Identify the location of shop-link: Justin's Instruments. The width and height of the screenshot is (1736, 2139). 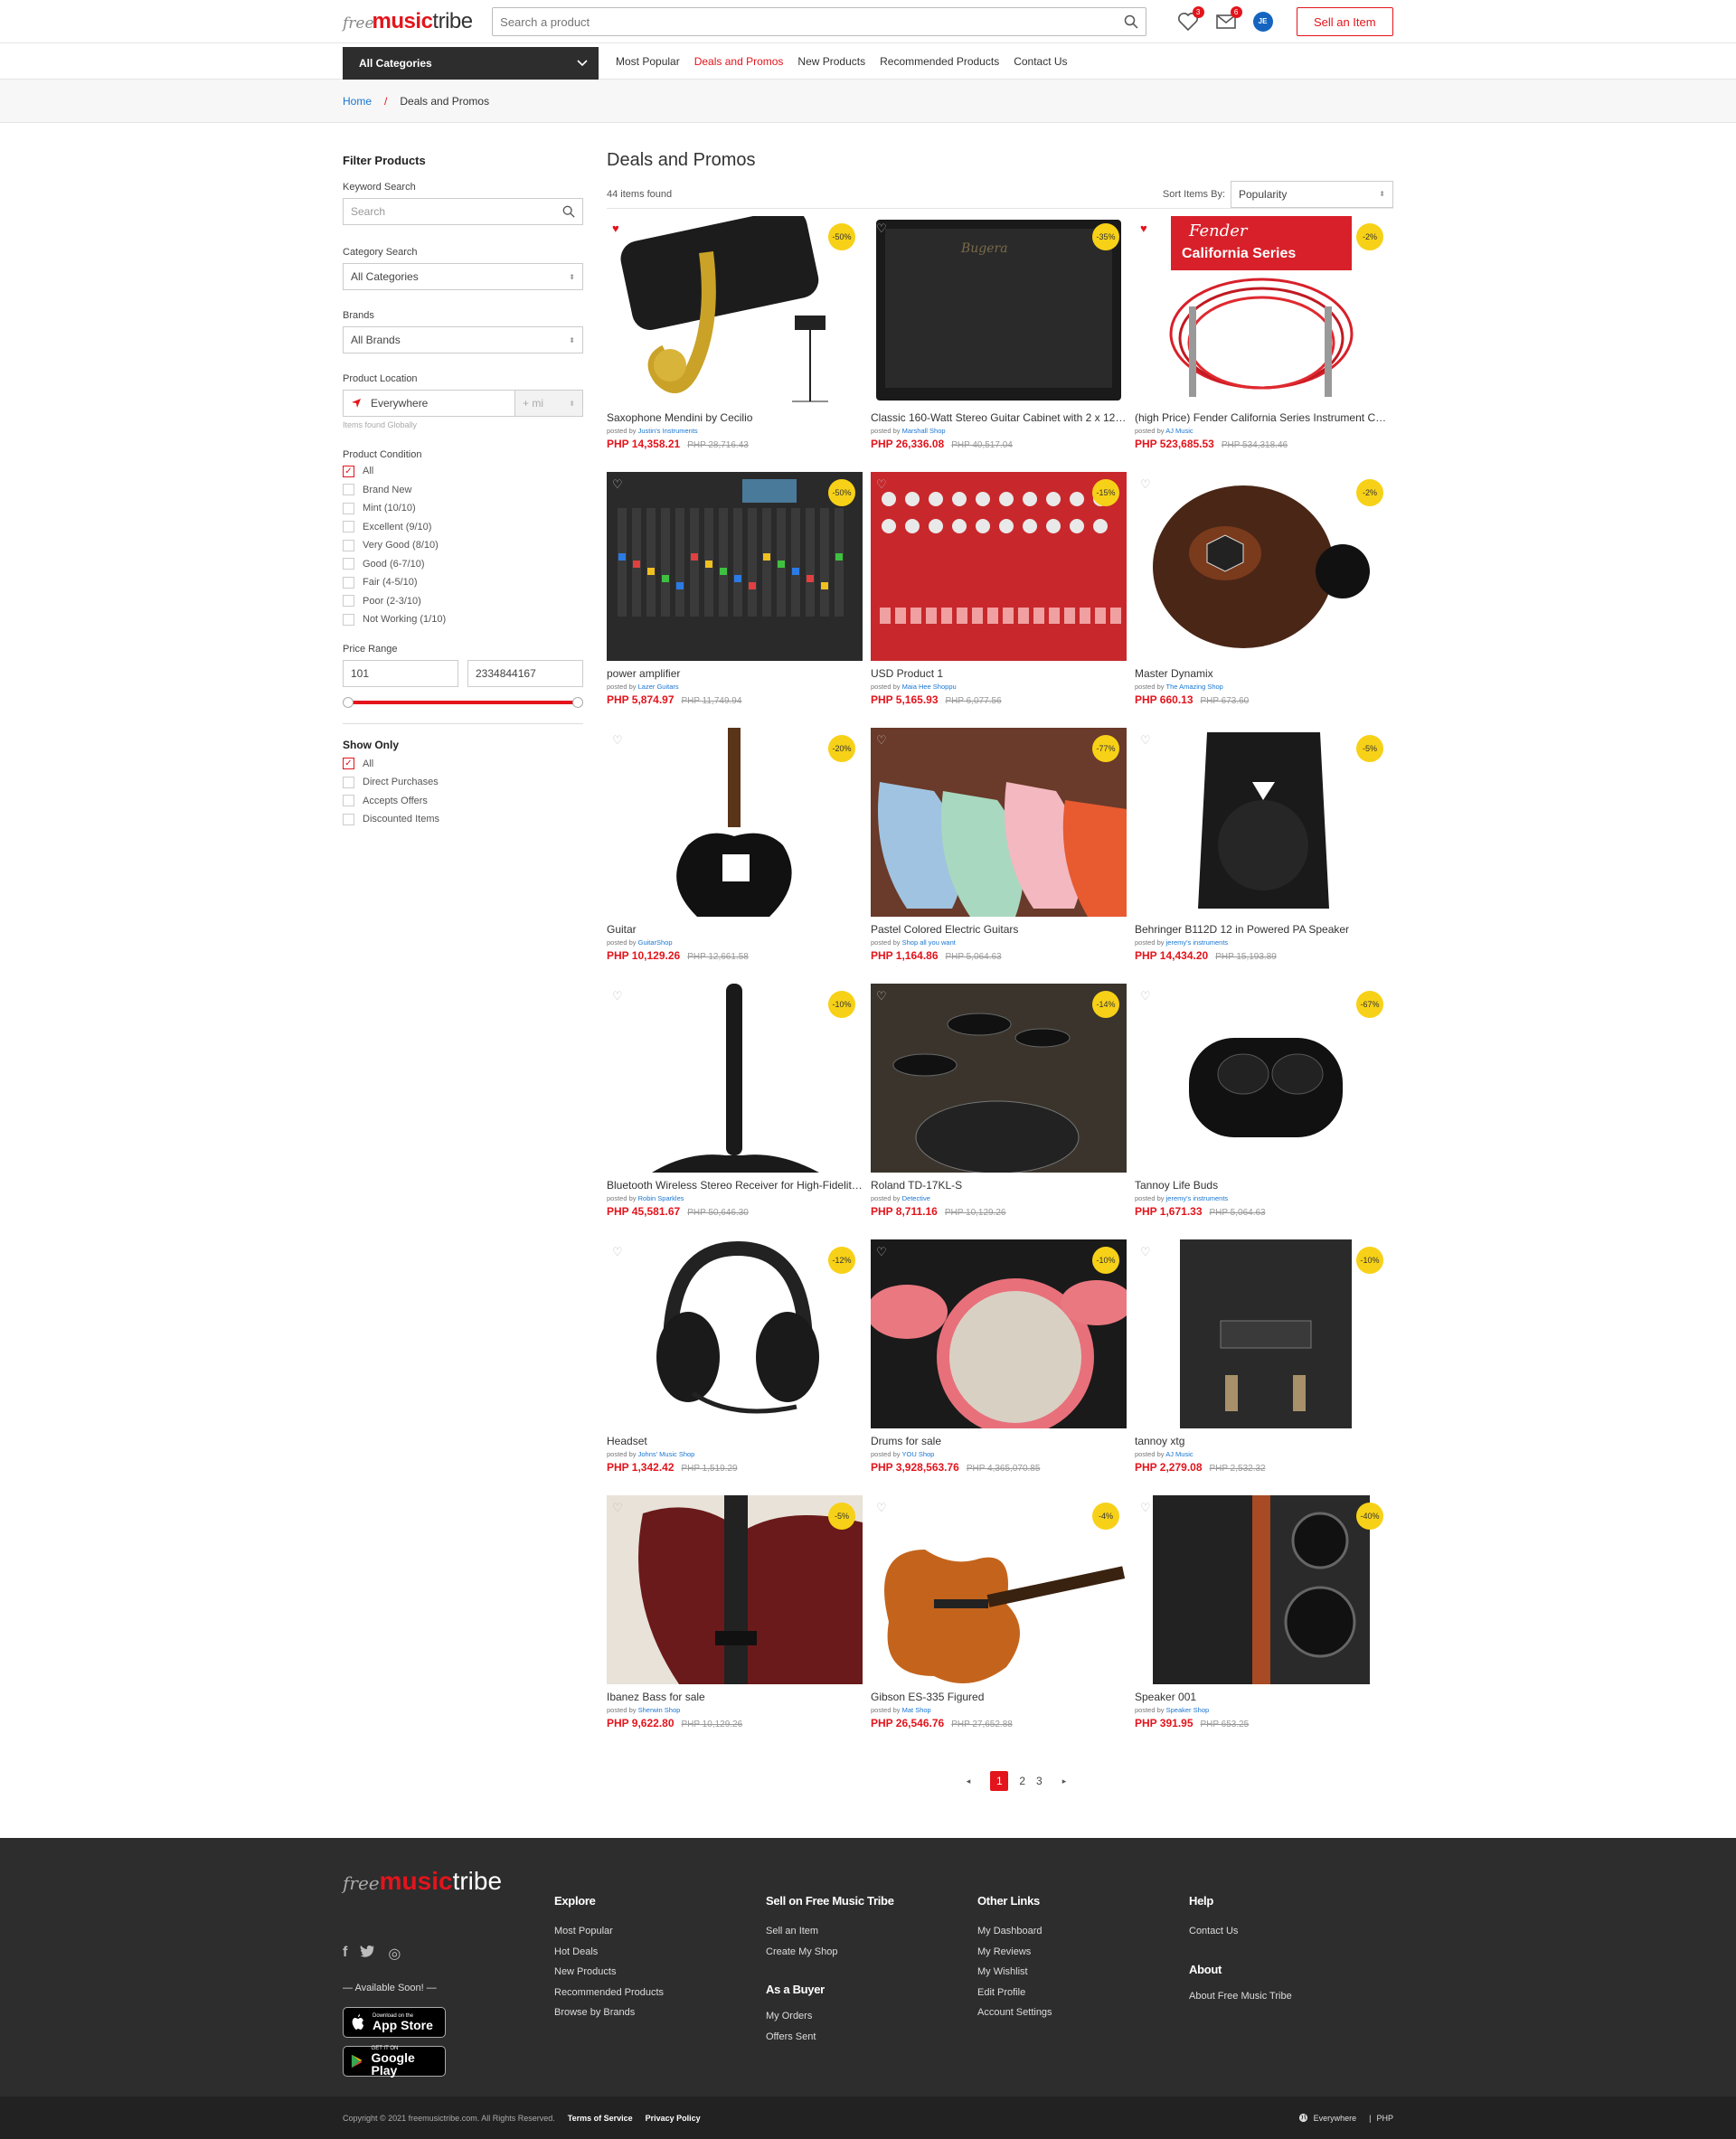
(668, 431).